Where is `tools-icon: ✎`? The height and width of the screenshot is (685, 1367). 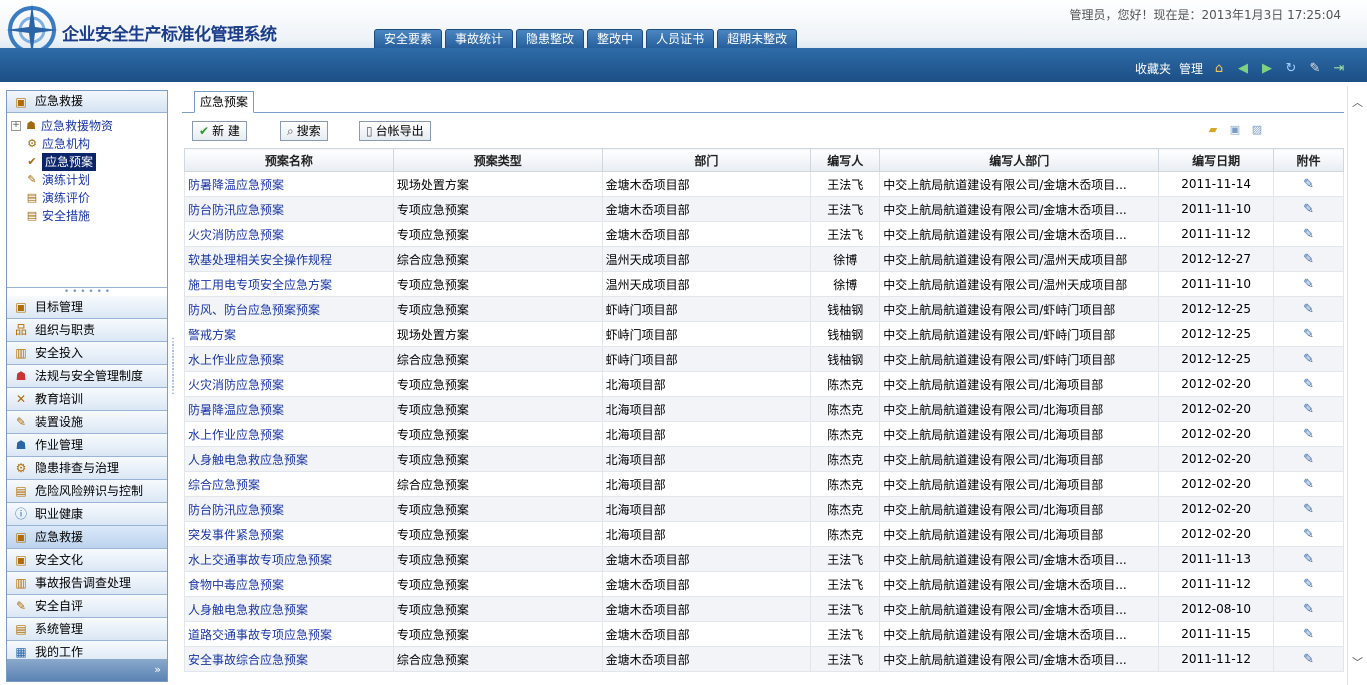
tools-icon: ✎ is located at coordinates (1315, 69).